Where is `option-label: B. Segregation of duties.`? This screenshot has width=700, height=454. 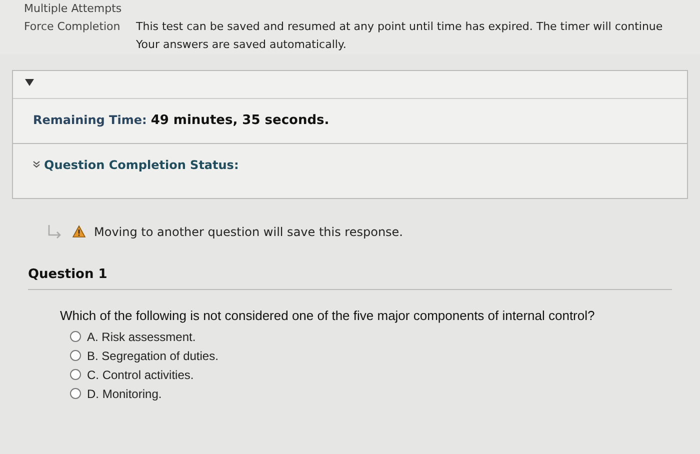 option-label: B. Segregation of duties. is located at coordinates (152, 355).